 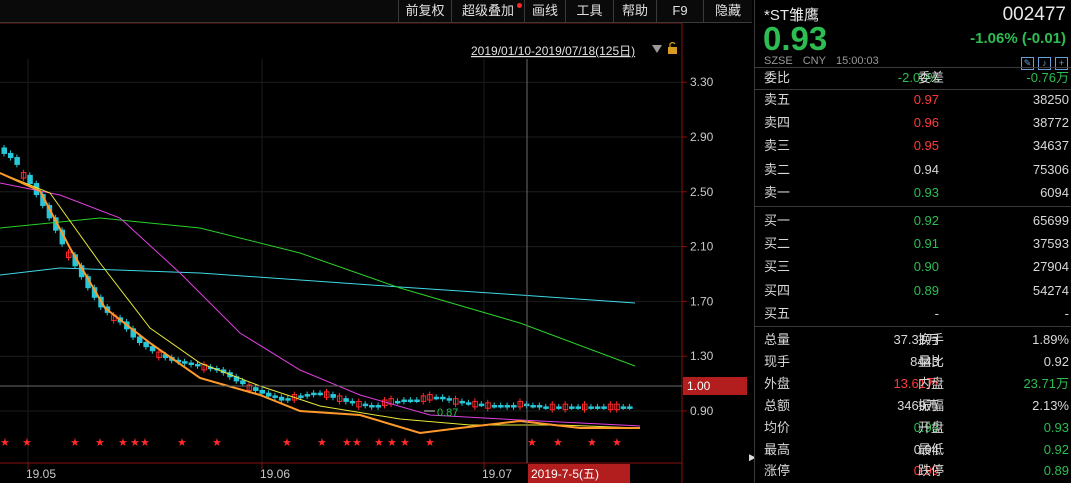 I want to click on hide-button: 隐藏, so click(x=727, y=11).